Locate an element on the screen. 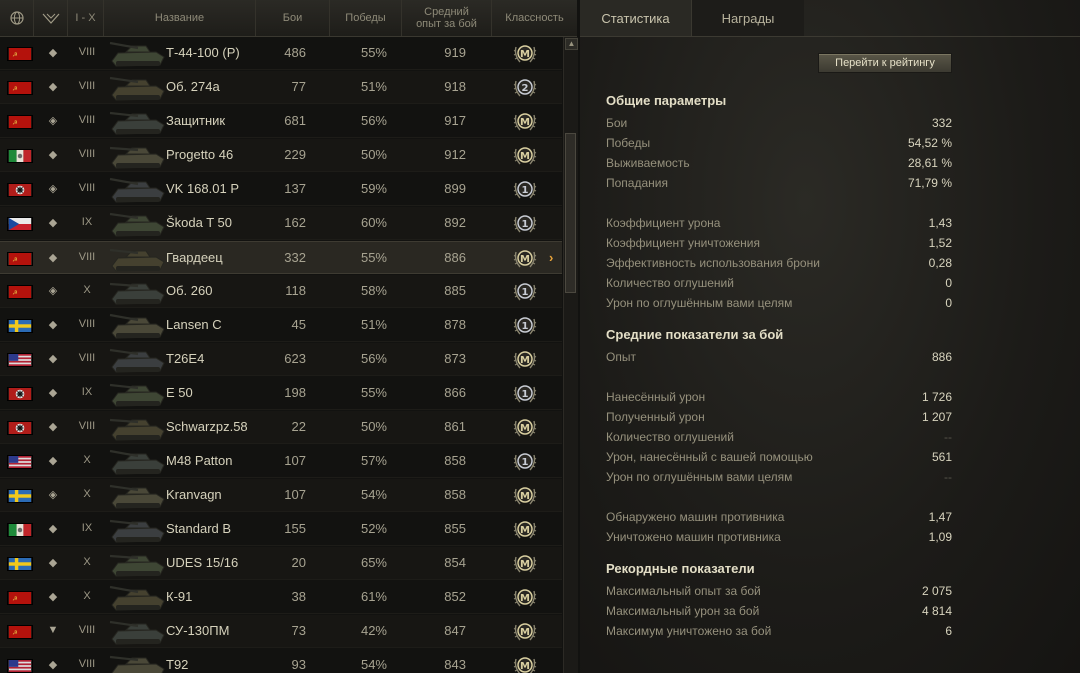  class-column-header: Классность is located at coordinates (534, 18).